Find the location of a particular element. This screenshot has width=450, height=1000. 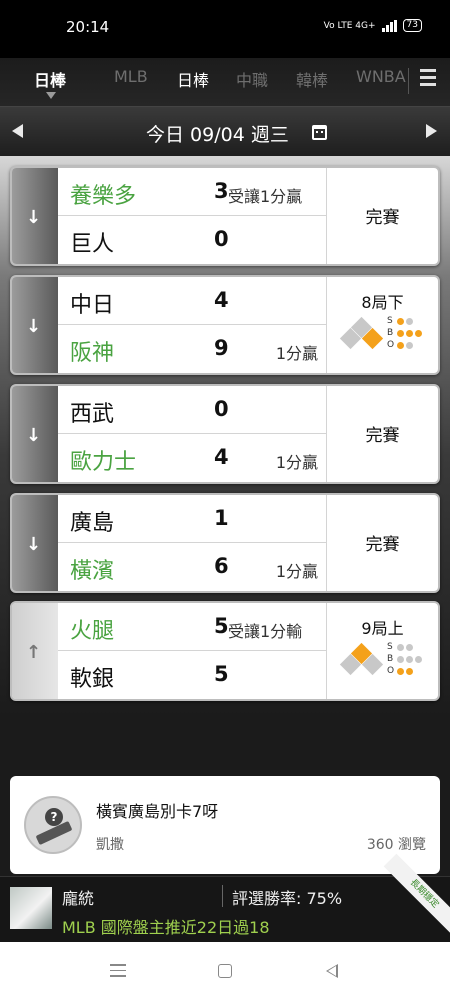

tab-cpbl: 中職 is located at coordinates (252, 79).